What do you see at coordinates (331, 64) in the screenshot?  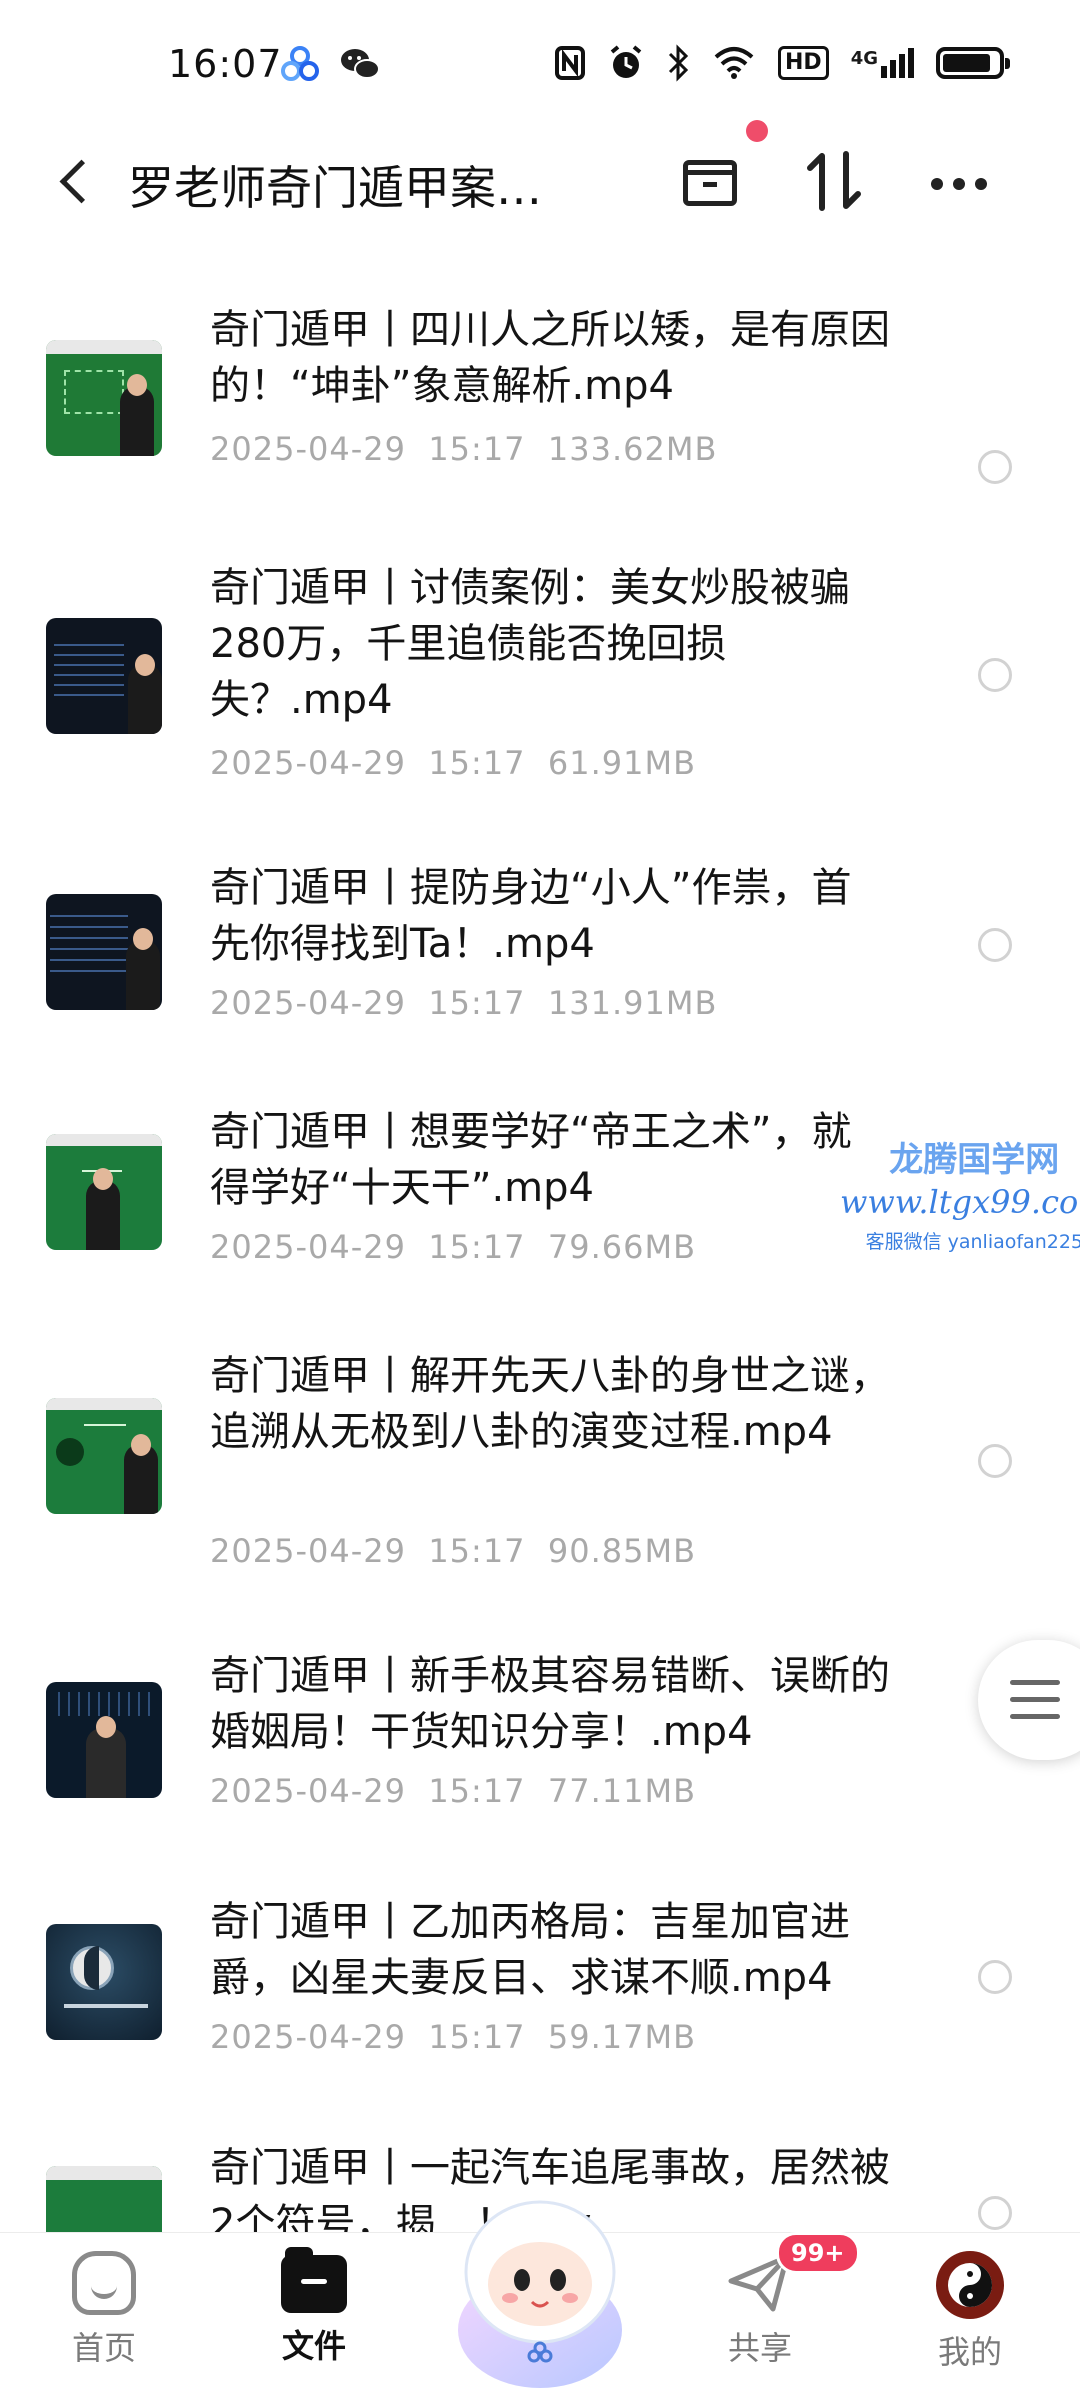 I see `status-app-icons` at bounding box center [331, 64].